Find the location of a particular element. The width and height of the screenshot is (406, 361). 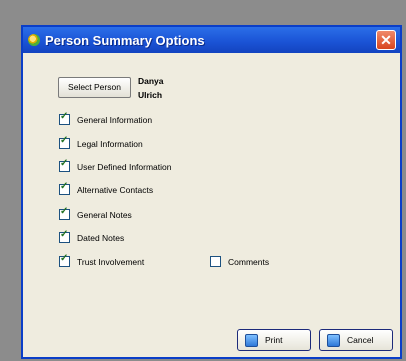

option-label: Legal Information is located at coordinates (110, 143).